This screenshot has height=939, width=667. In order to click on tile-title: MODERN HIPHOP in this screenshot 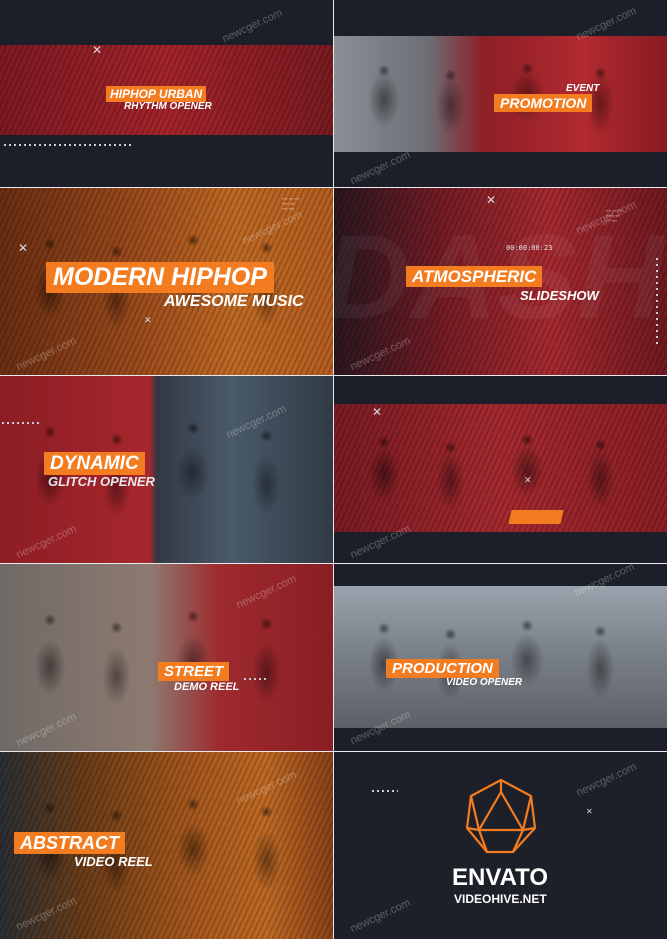, I will do `click(160, 277)`.